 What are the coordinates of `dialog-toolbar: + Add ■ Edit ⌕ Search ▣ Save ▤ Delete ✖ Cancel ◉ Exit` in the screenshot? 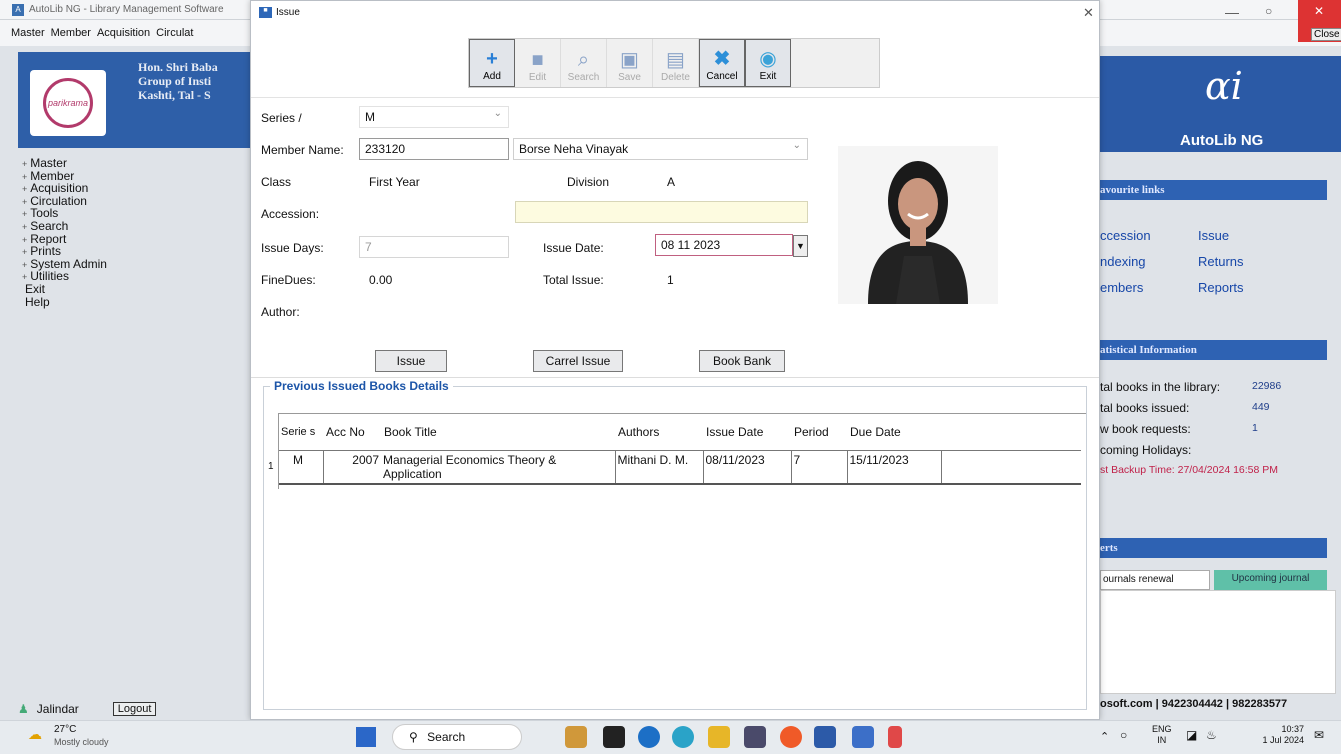 It's located at (674, 63).